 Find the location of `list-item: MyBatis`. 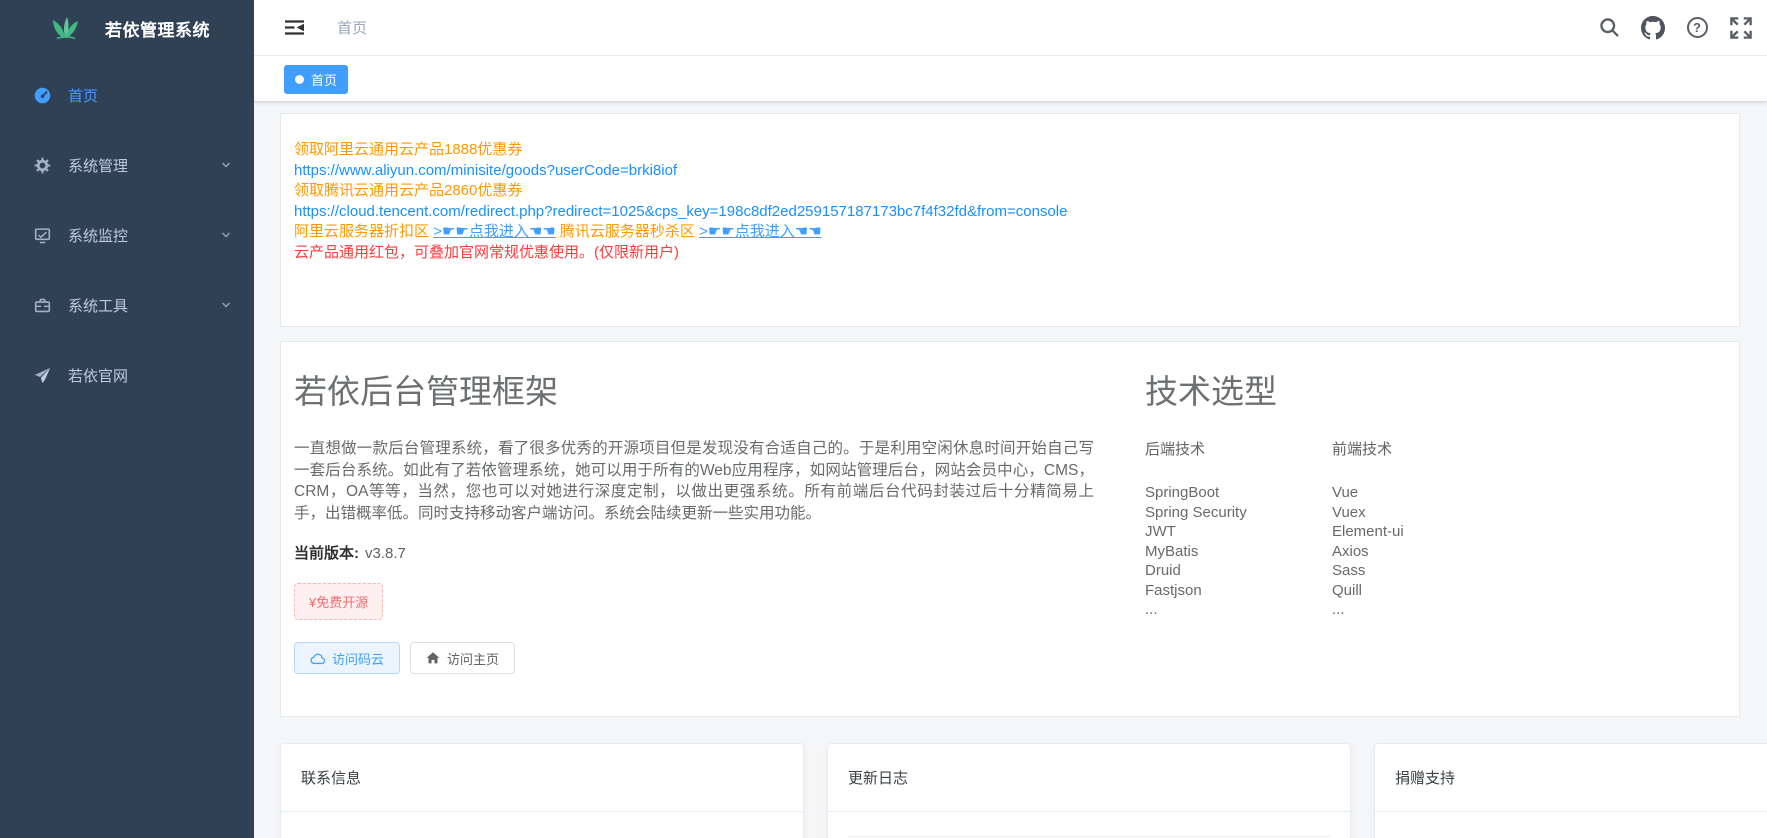

list-item: MyBatis is located at coordinates (1172, 551).